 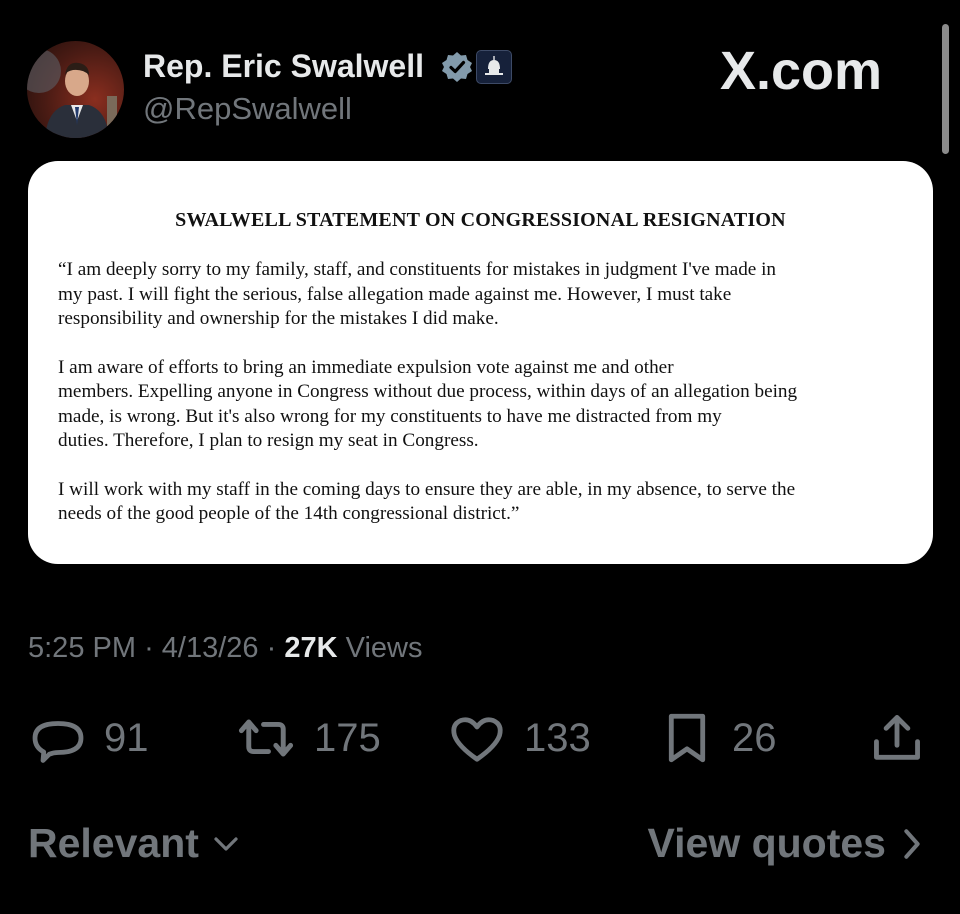 What do you see at coordinates (126, 737) in the screenshot?
I see `reply-count: 91` at bounding box center [126, 737].